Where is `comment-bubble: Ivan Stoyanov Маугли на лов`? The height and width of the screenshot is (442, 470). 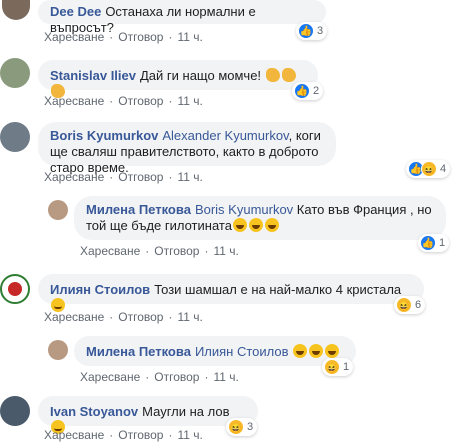 comment-bubble: Ivan Stoyanov Маугли на лов is located at coordinates (148, 415).